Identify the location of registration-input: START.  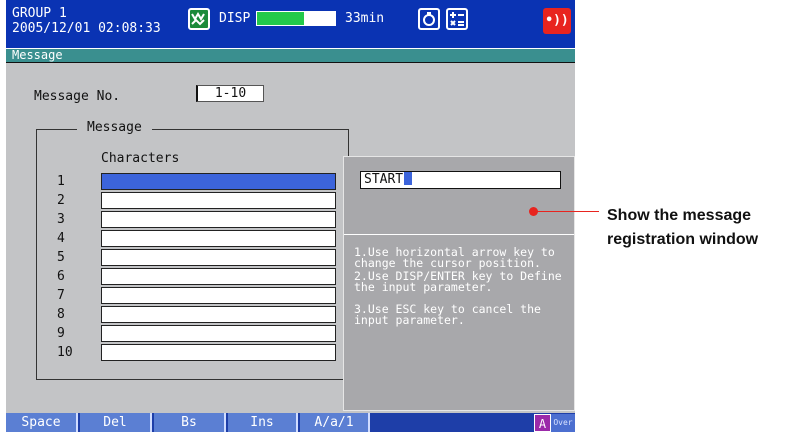
(460, 180).